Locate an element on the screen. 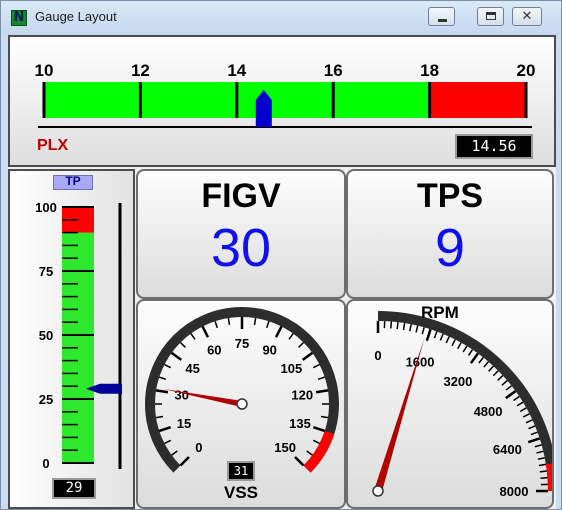  vss-label: VSS is located at coordinates (241, 492).